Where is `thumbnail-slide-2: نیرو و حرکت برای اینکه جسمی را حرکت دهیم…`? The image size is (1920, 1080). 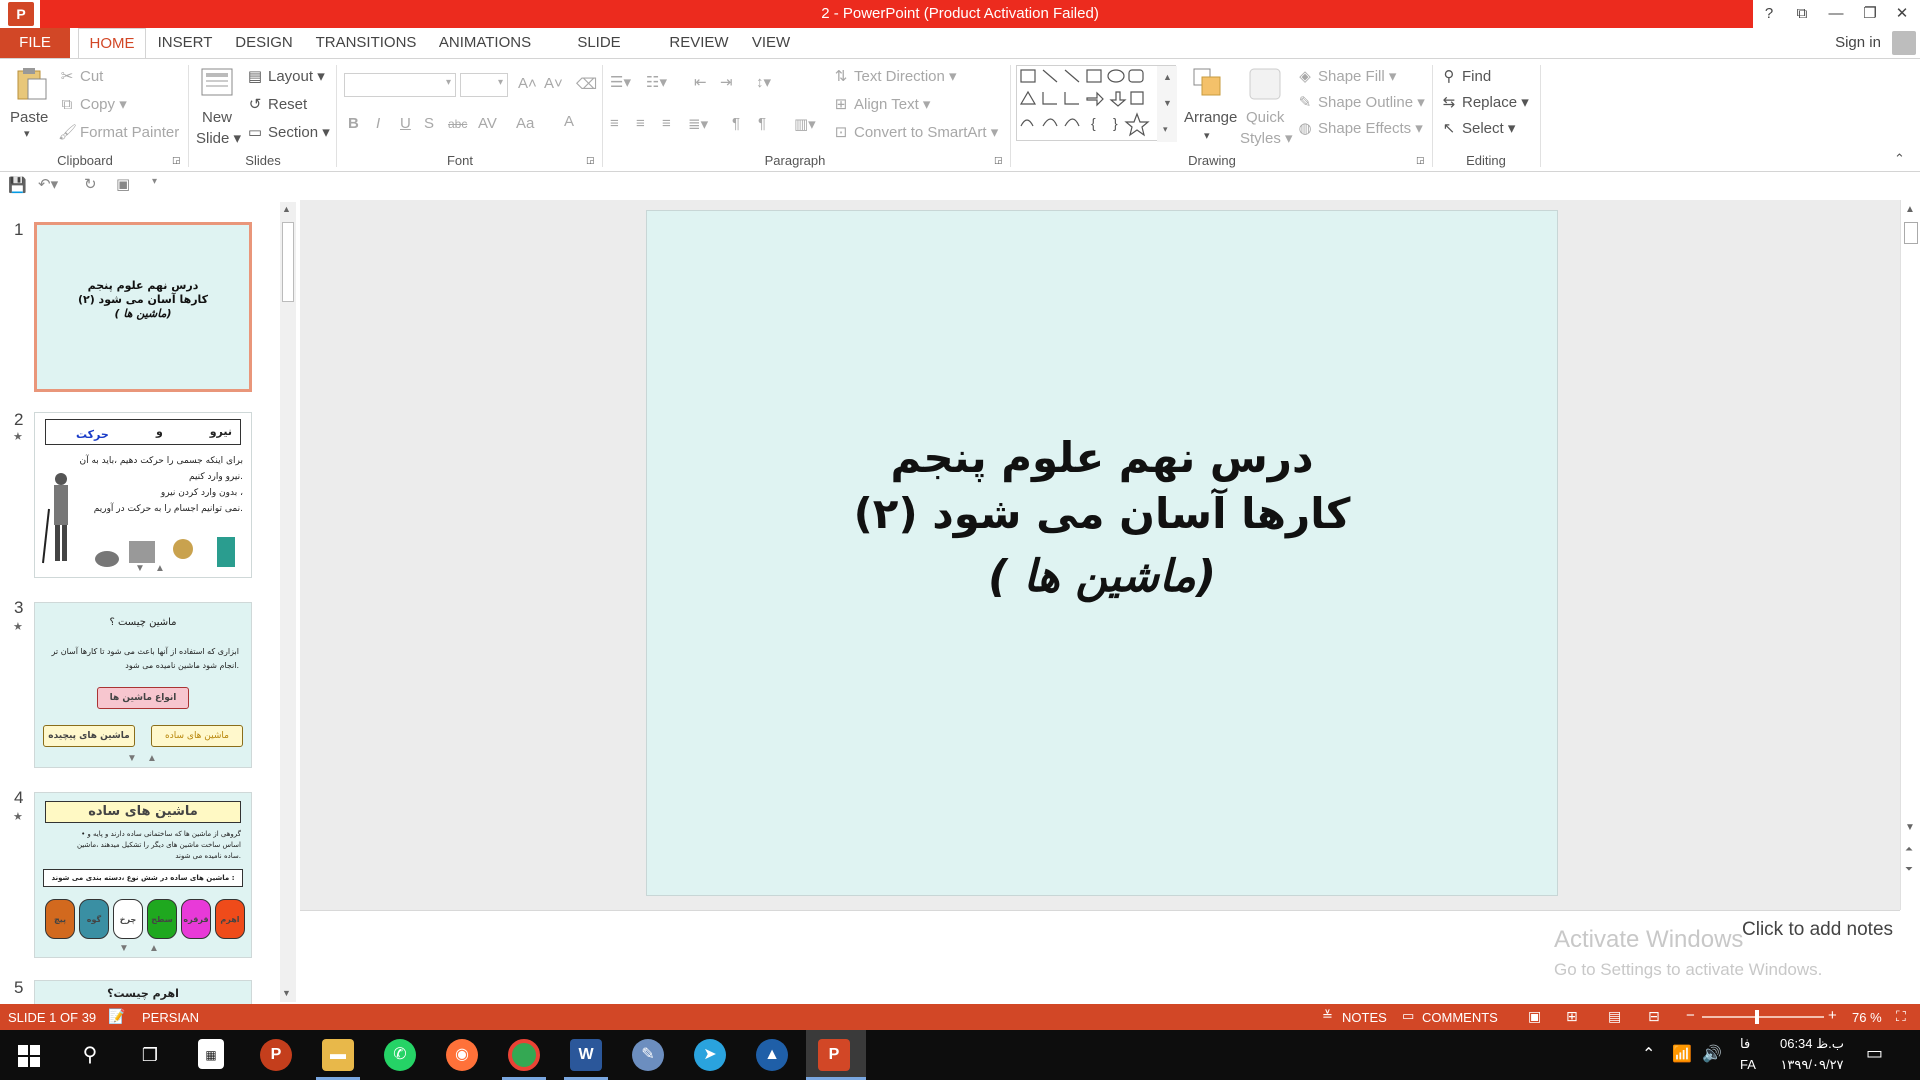
thumbnail-slide-2: نیرو و حرکت برای اینکه جسمی را حرکت دهیم… is located at coordinates (143, 495).